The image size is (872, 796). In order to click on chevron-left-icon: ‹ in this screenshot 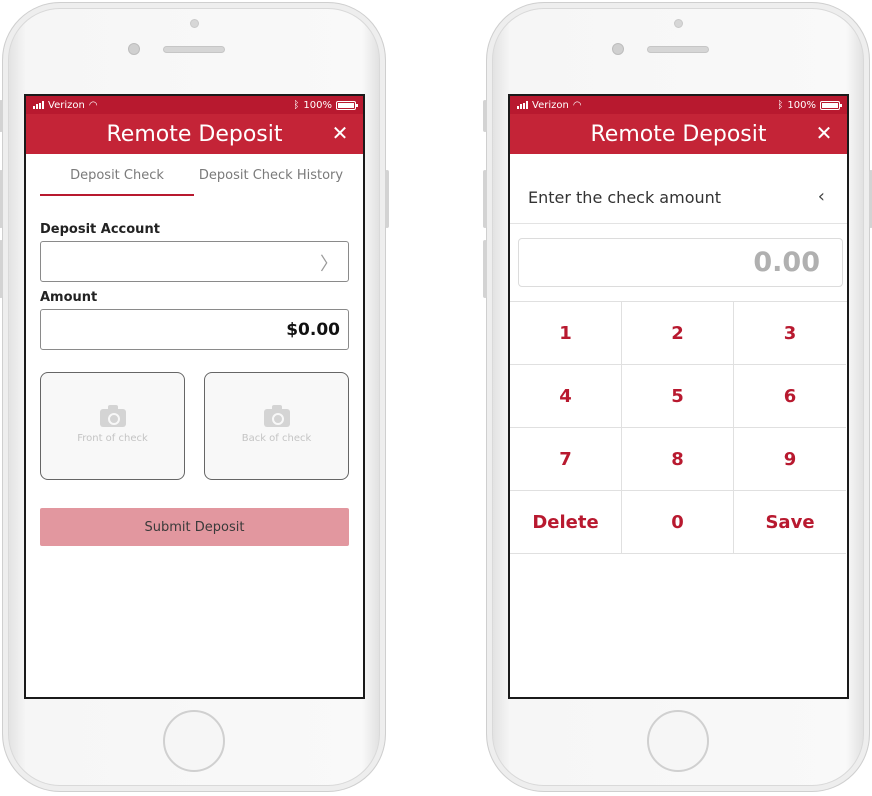, I will do `click(821, 196)`.